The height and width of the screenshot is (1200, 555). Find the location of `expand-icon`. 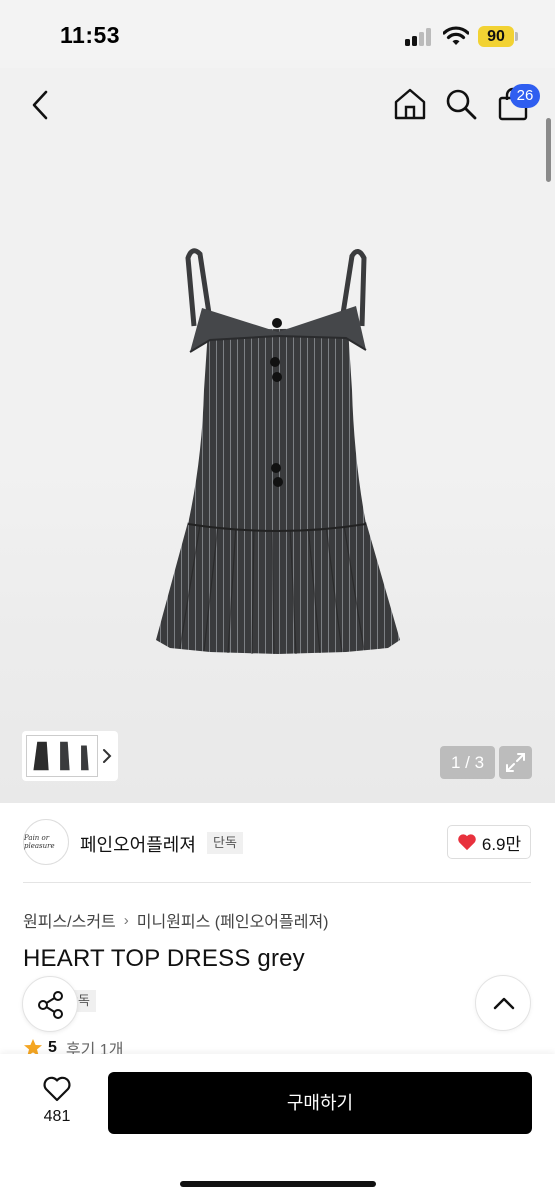

expand-icon is located at coordinates (515, 762).